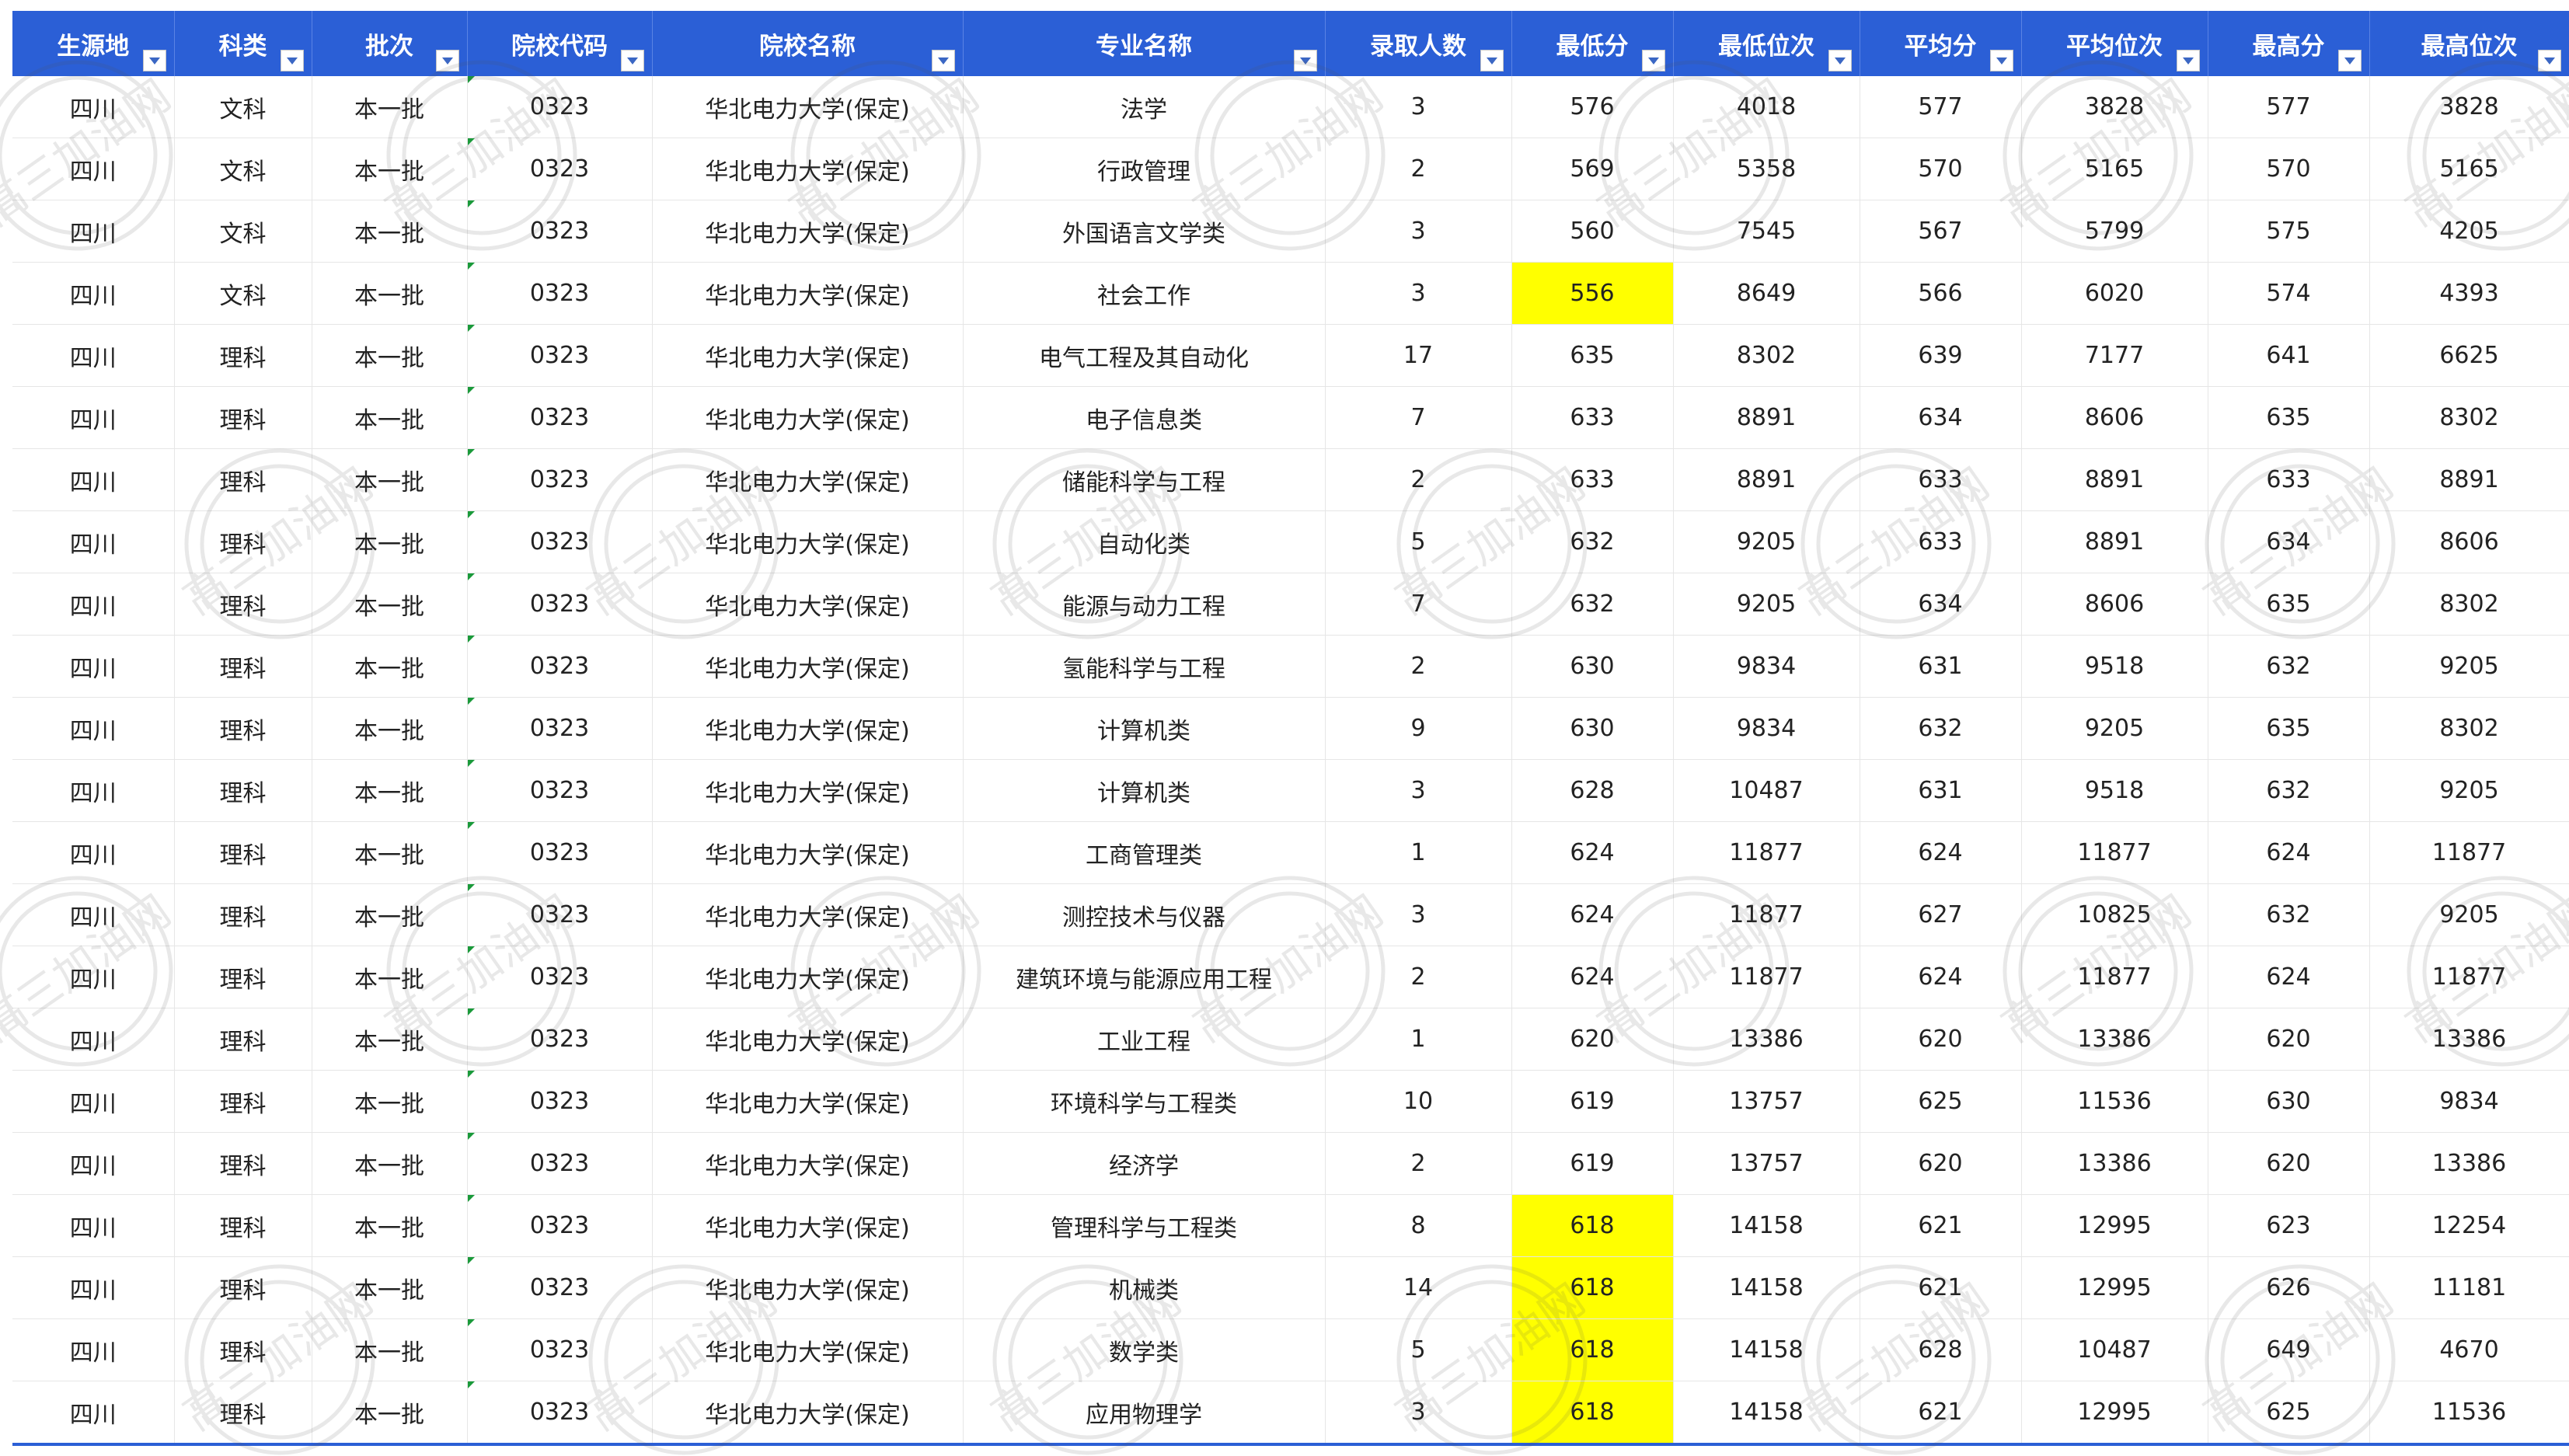 Image resolution: width=2569 pixels, height=1456 pixels. What do you see at coordinates (2114, 1040) in the screenshot?
I see `table-cell: 13386` at bounding box center [2114, 1040].